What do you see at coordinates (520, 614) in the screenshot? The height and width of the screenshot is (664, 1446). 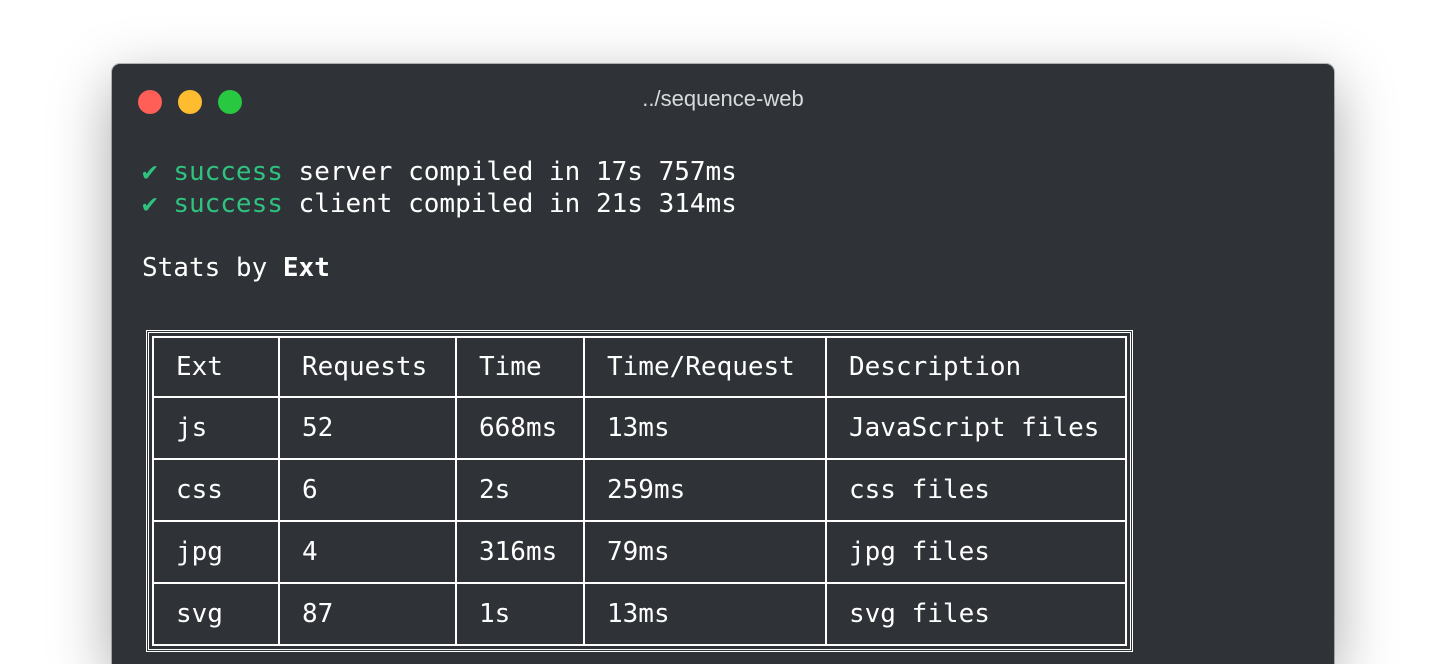 I see `table-cell: 1s` at bounding box center [520, 614].